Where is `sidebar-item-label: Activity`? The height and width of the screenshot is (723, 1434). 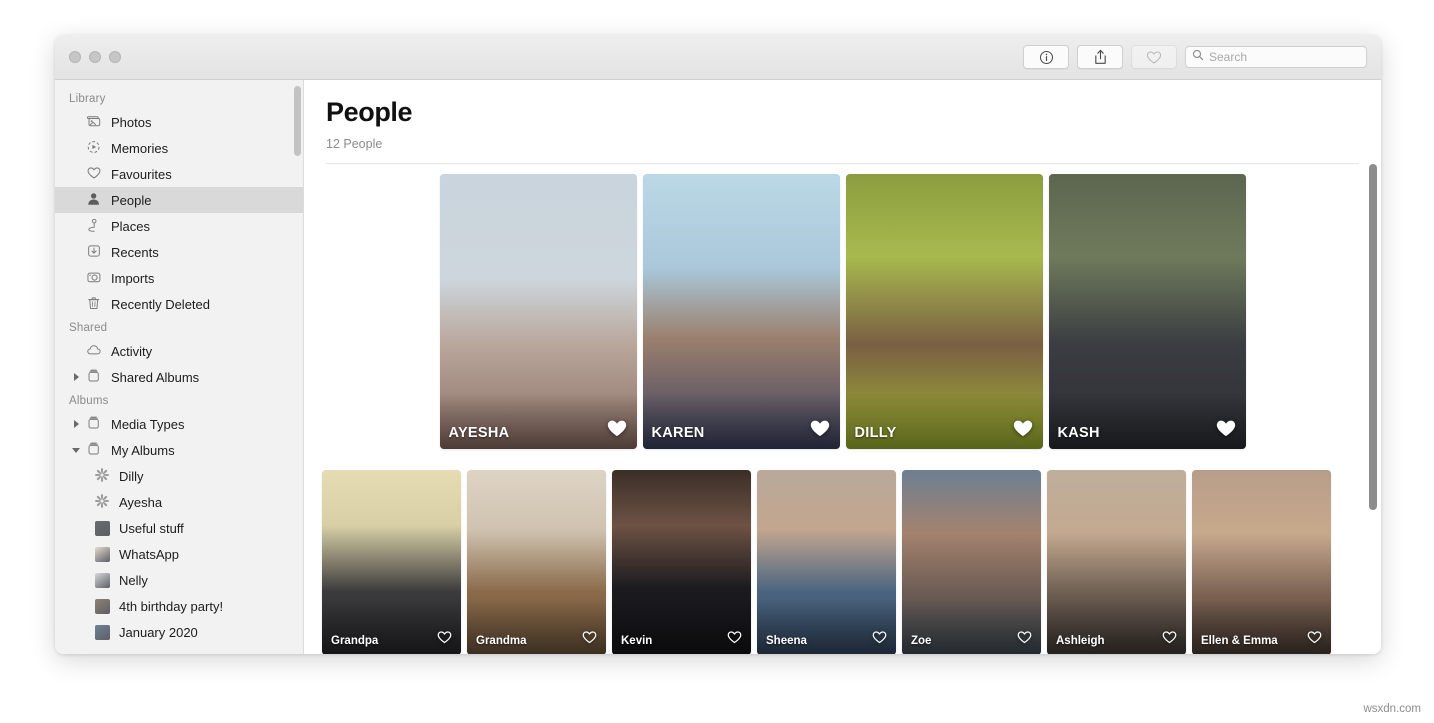 sidebar-item-label: Activity is located at coordinates (132, 351).